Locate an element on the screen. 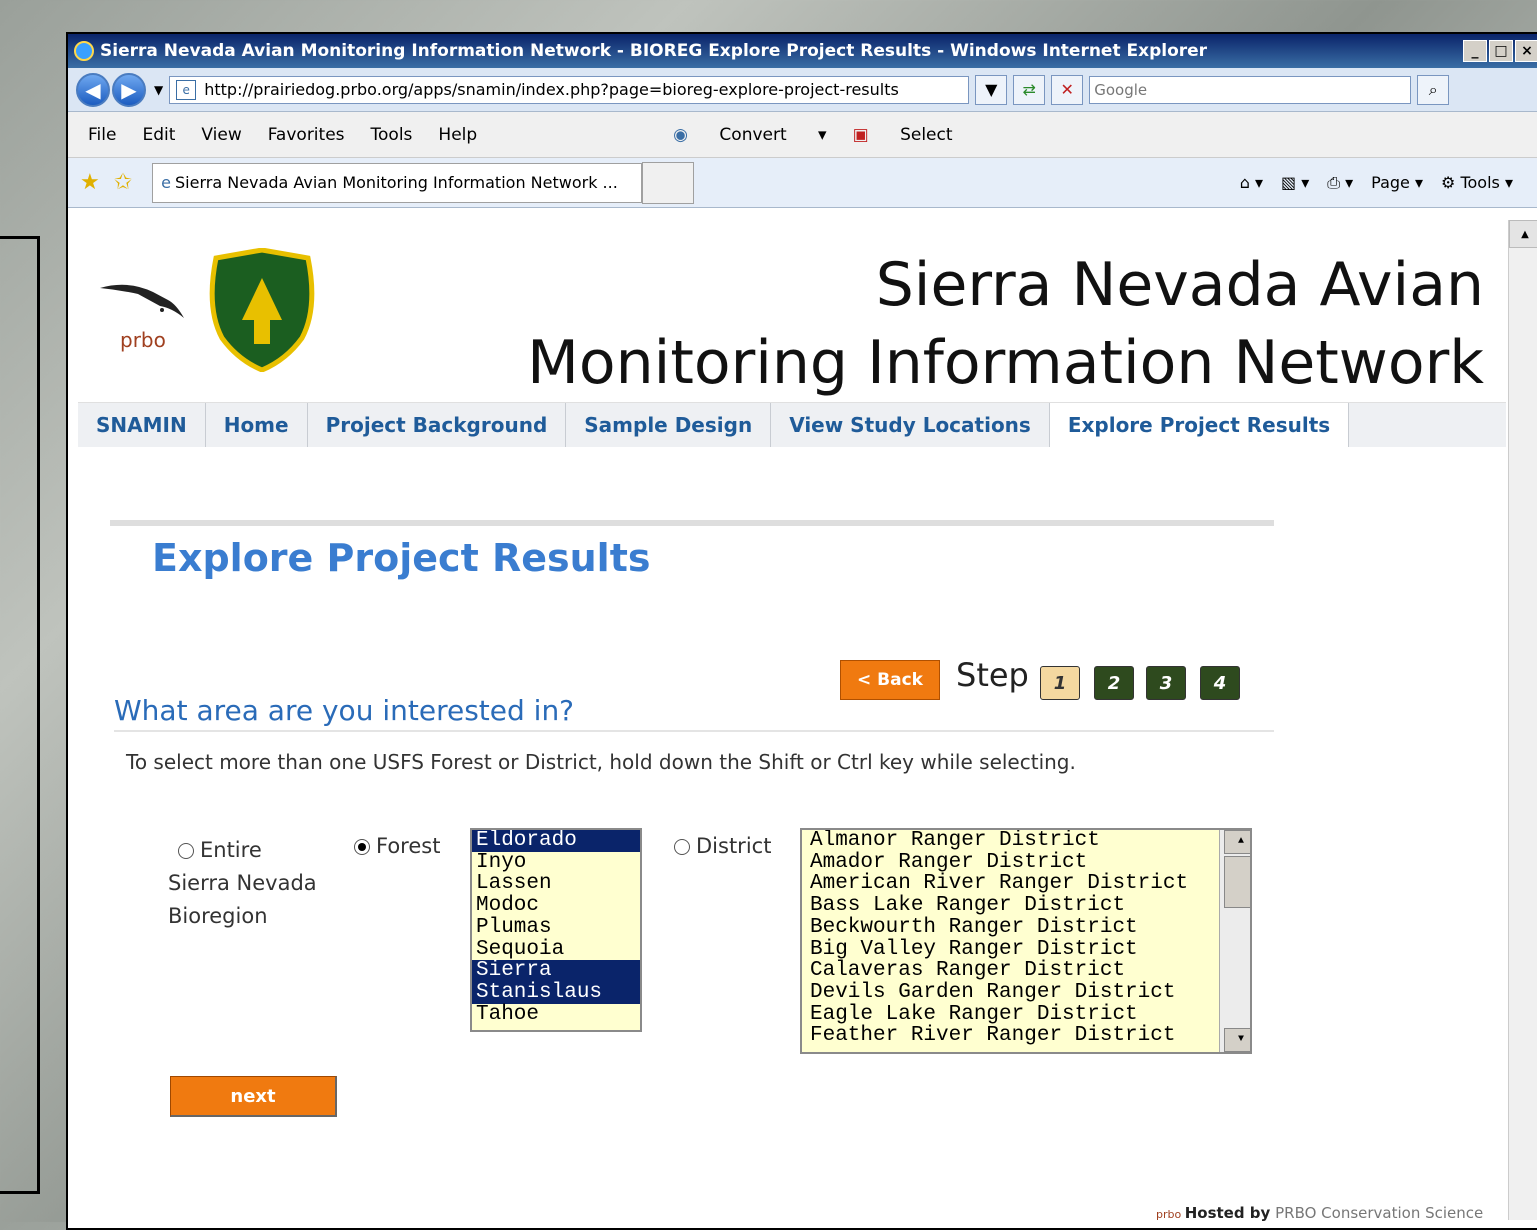 This screenshot has height=1230, width=1537. forest-option-item: Modoc is located at coordinates (556, 906).